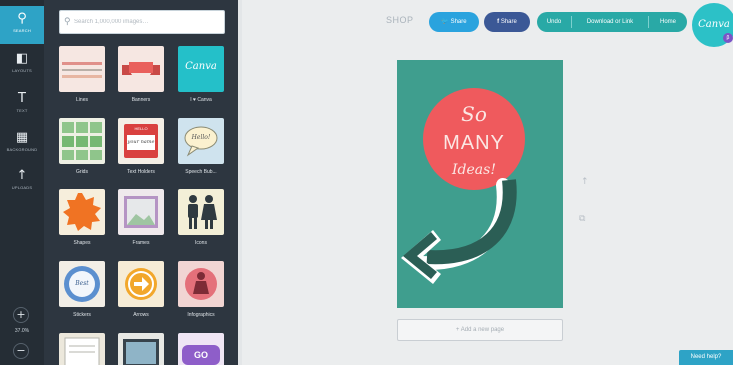  What do you see at coordinates (82, 172) in the screenshot?
I see `tile-label: Grids` at bounding box center [82, 172].